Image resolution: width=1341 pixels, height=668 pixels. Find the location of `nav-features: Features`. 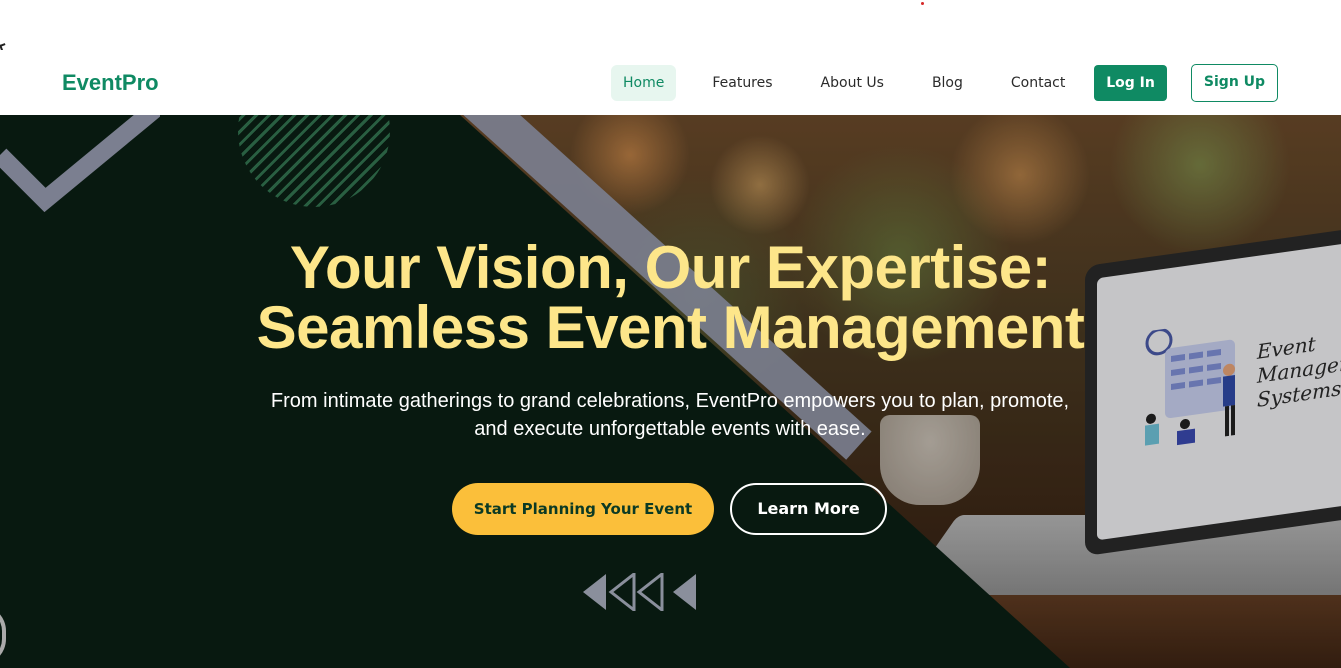

nav-features: Features is located at coordinates (742, 83).